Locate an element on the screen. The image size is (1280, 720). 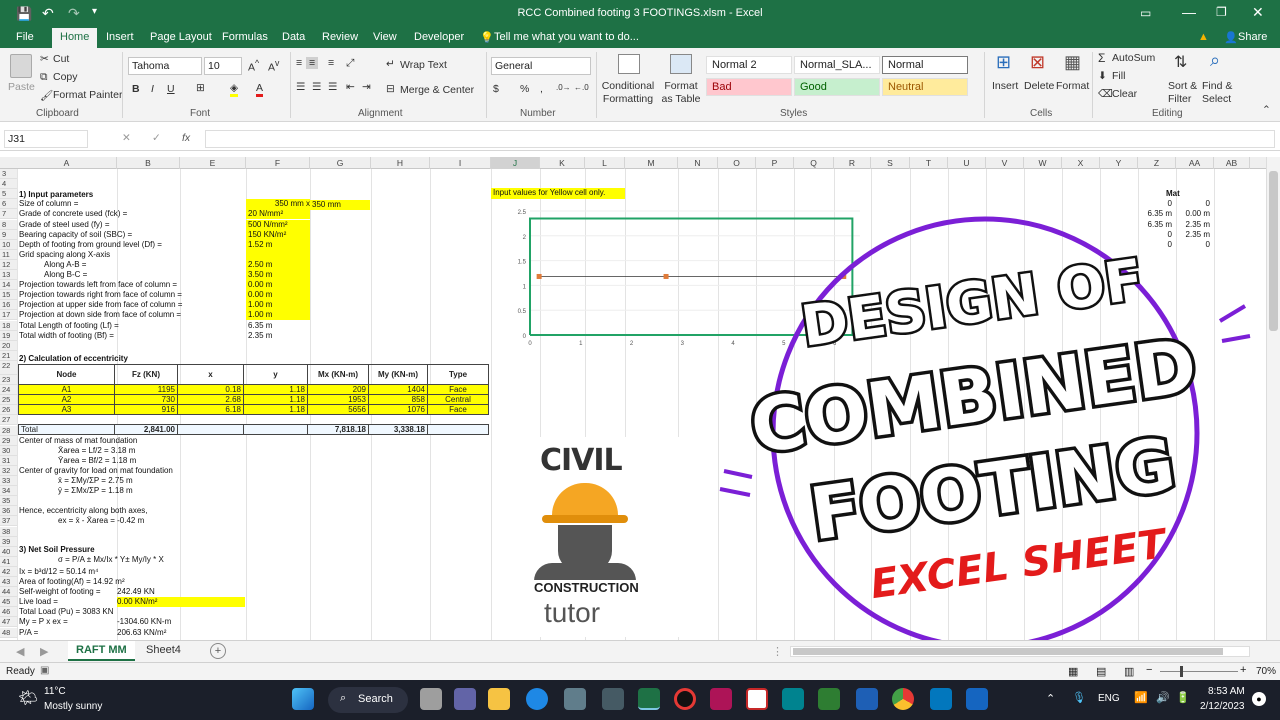
vertical-scrollbar is located at coordinates (1273, 398).